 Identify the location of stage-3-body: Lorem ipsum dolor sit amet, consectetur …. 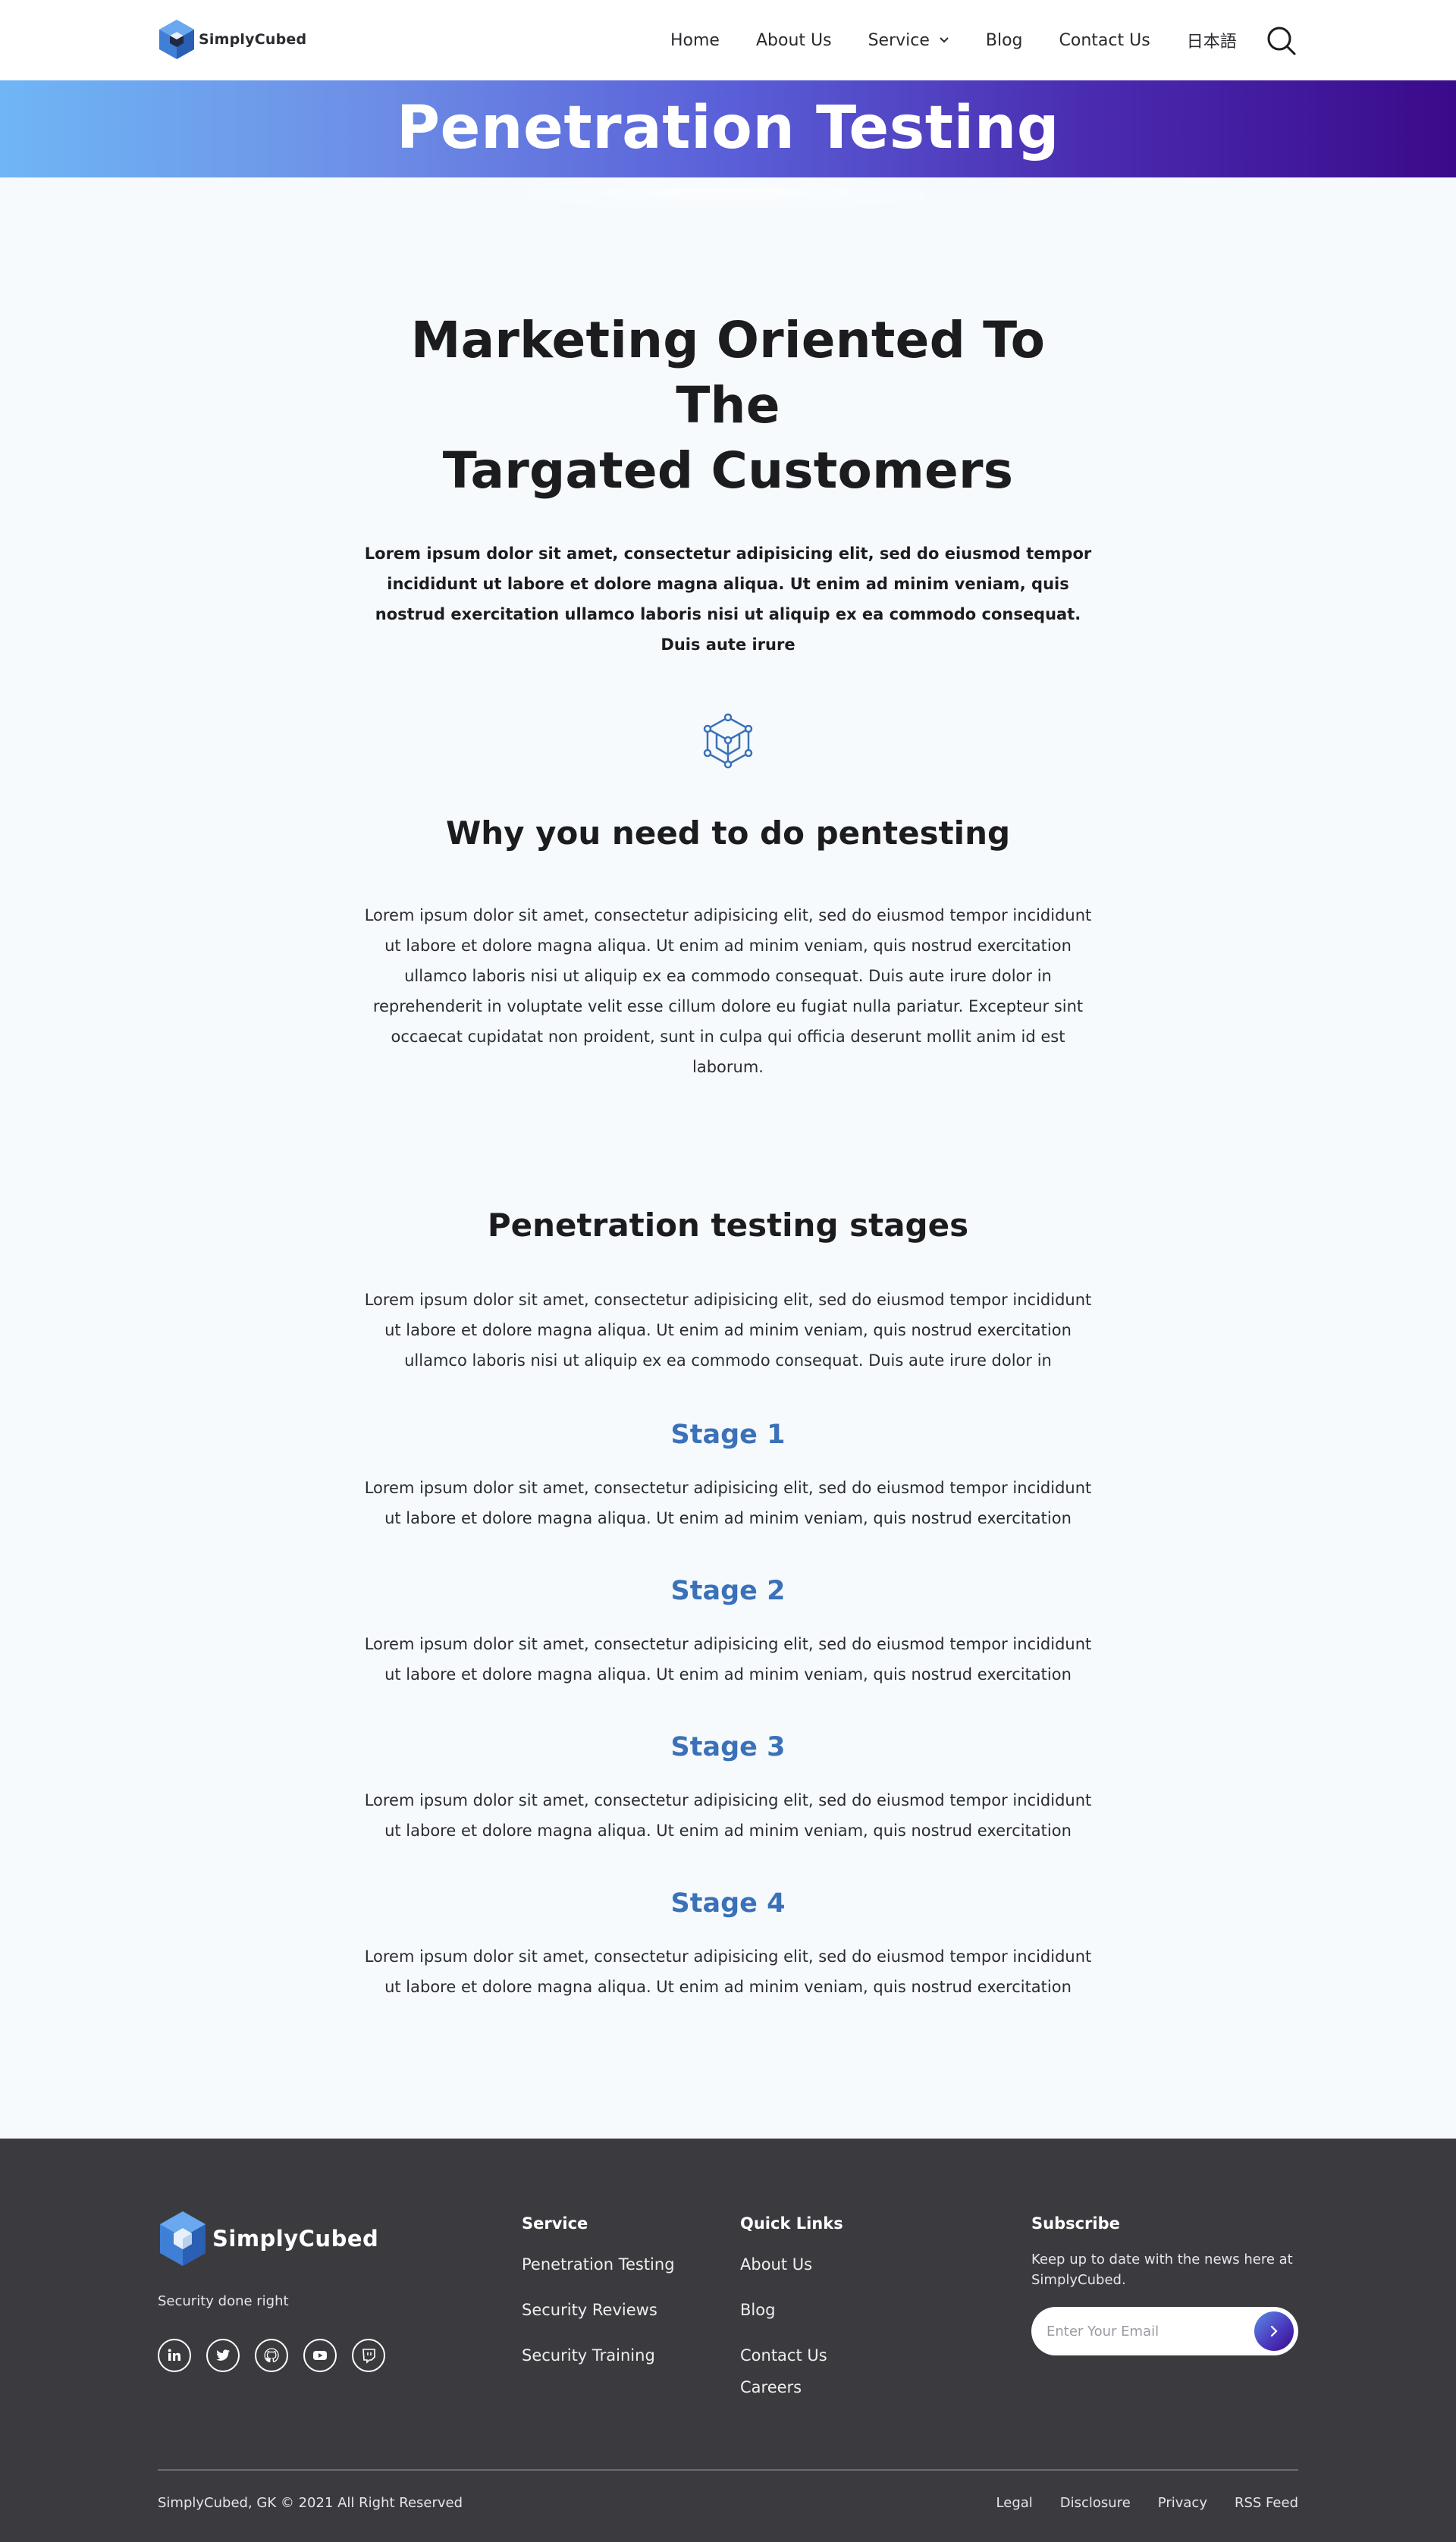
(728, 1815).